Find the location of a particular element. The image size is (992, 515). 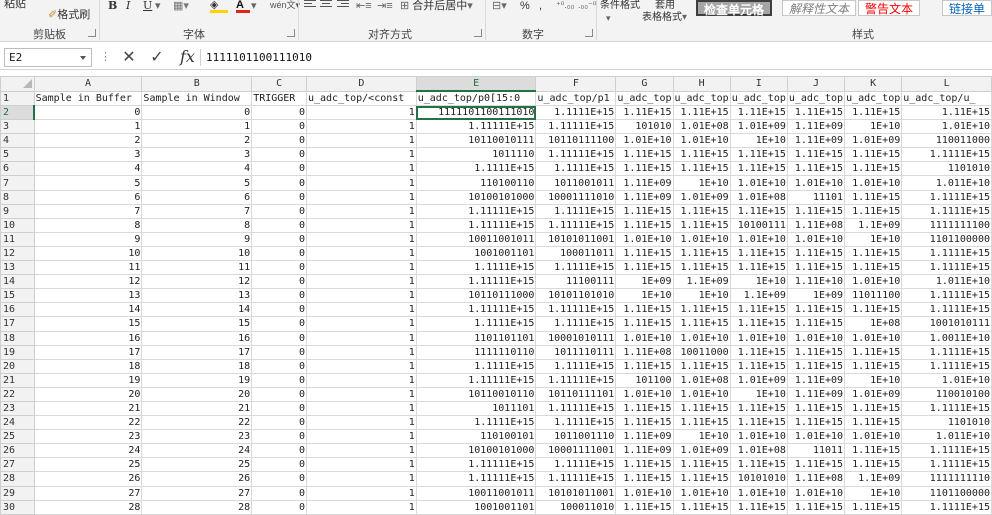

column-header-j: J is located at coordinates (816, 84).